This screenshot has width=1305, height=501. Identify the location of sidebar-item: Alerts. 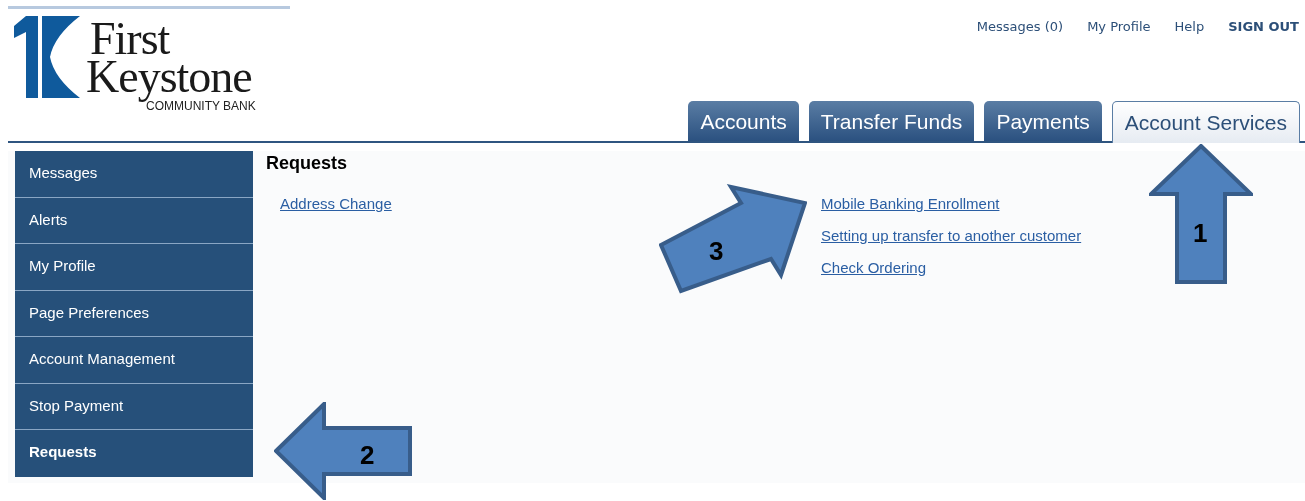
(134, 220).